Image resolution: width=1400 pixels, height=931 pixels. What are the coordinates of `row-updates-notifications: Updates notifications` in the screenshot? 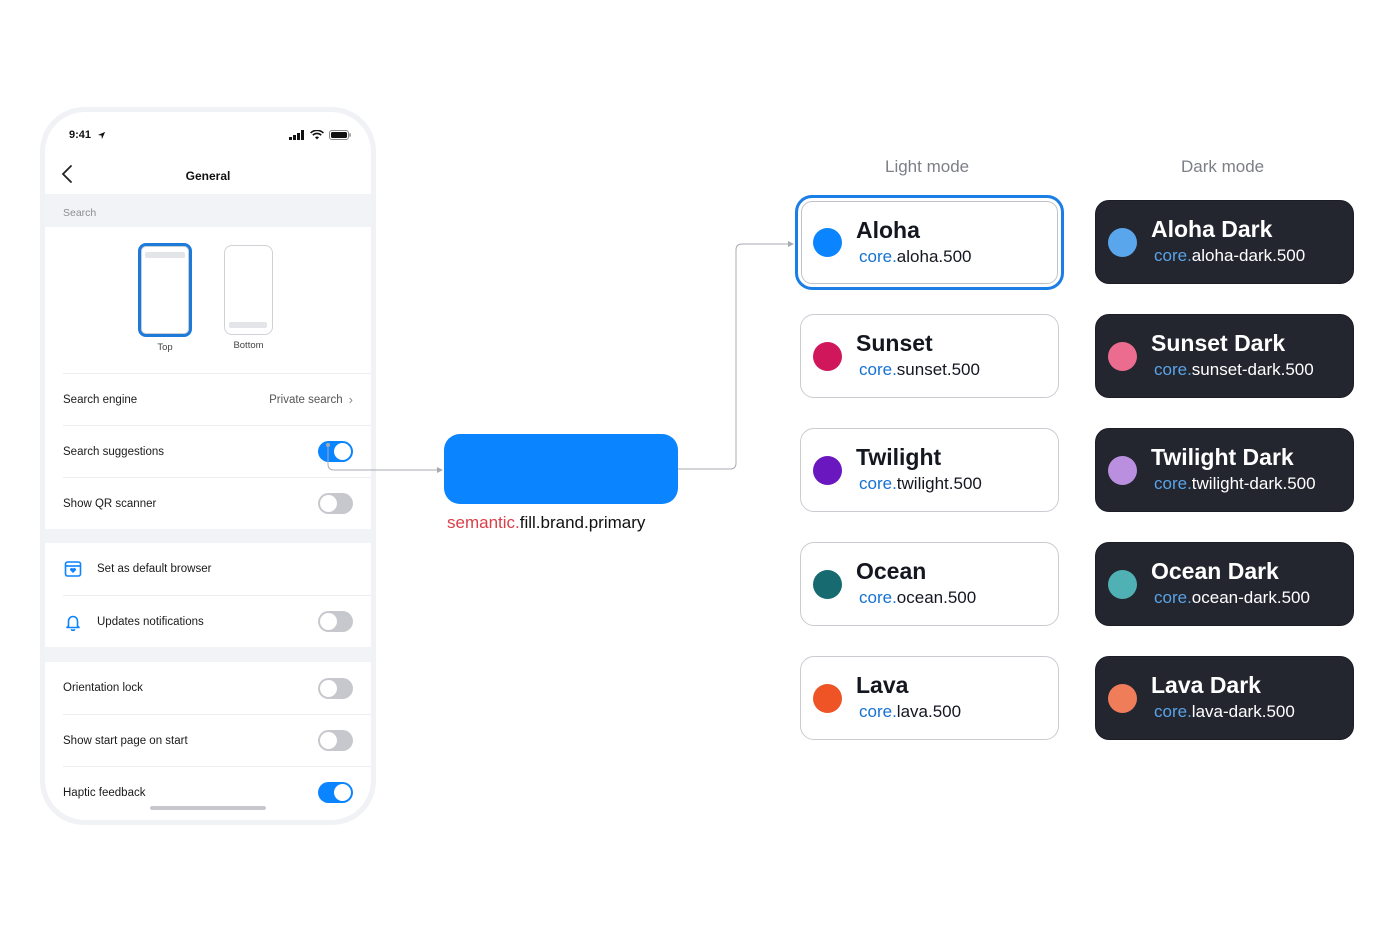 It's located at (217, 621).